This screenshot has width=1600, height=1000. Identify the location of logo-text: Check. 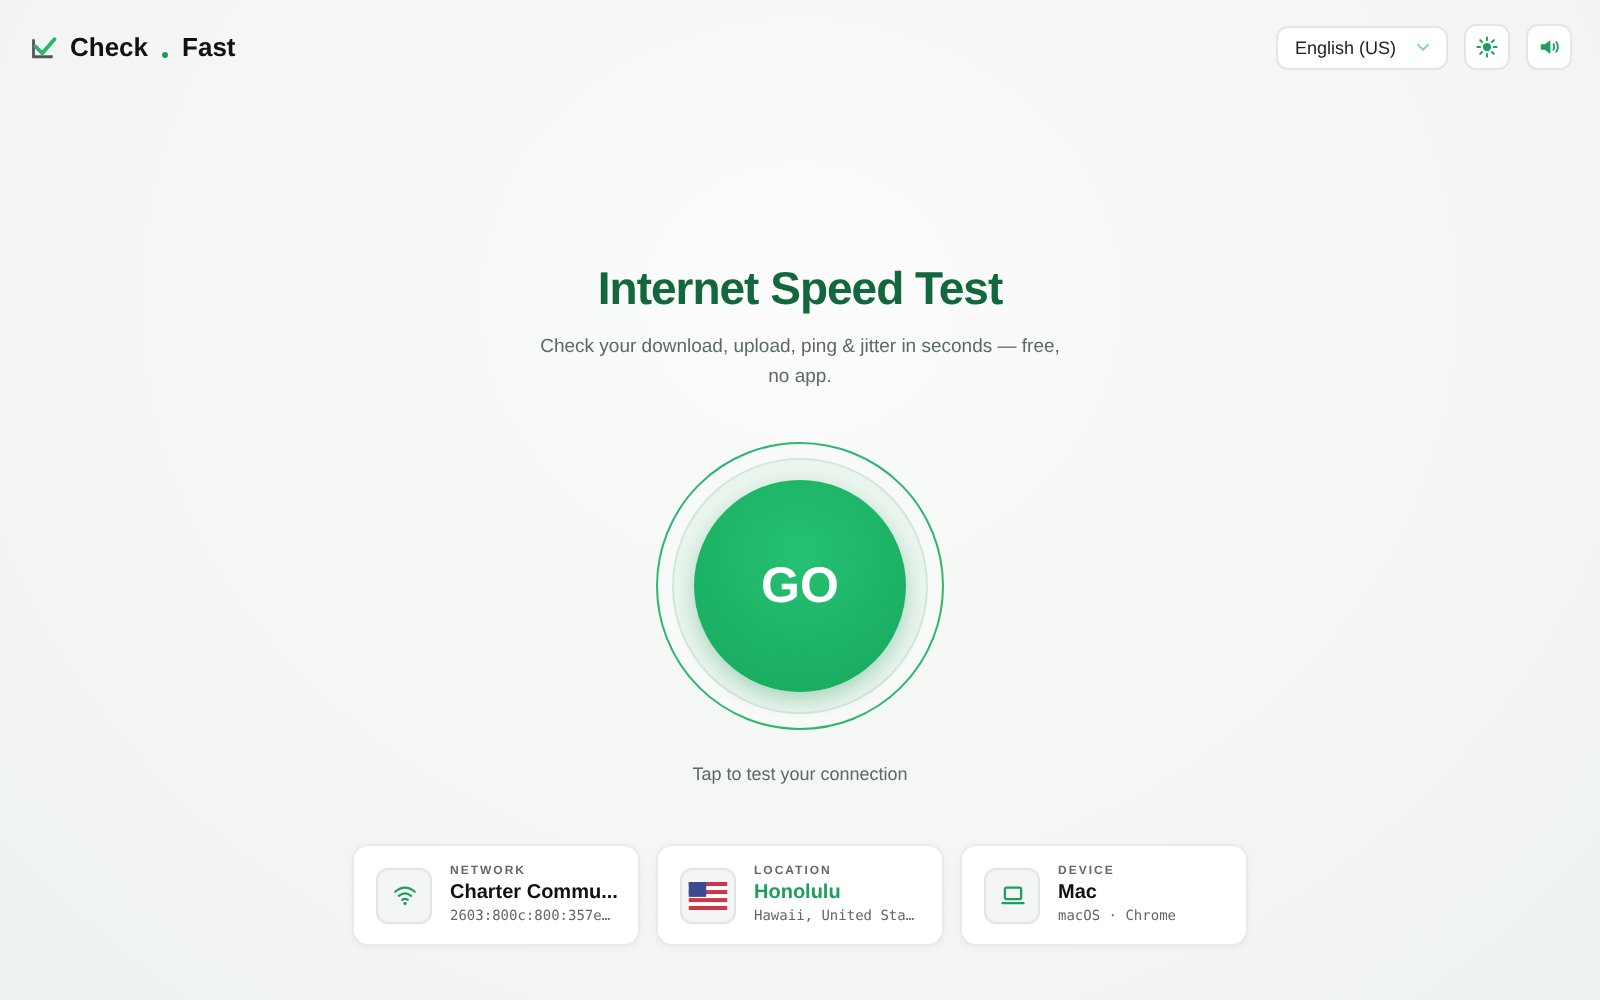
(109, 47).